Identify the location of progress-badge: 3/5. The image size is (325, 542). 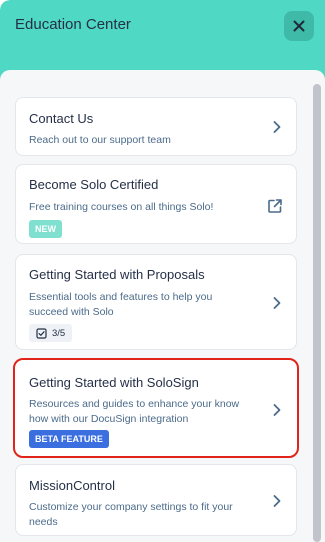
(51, 333).